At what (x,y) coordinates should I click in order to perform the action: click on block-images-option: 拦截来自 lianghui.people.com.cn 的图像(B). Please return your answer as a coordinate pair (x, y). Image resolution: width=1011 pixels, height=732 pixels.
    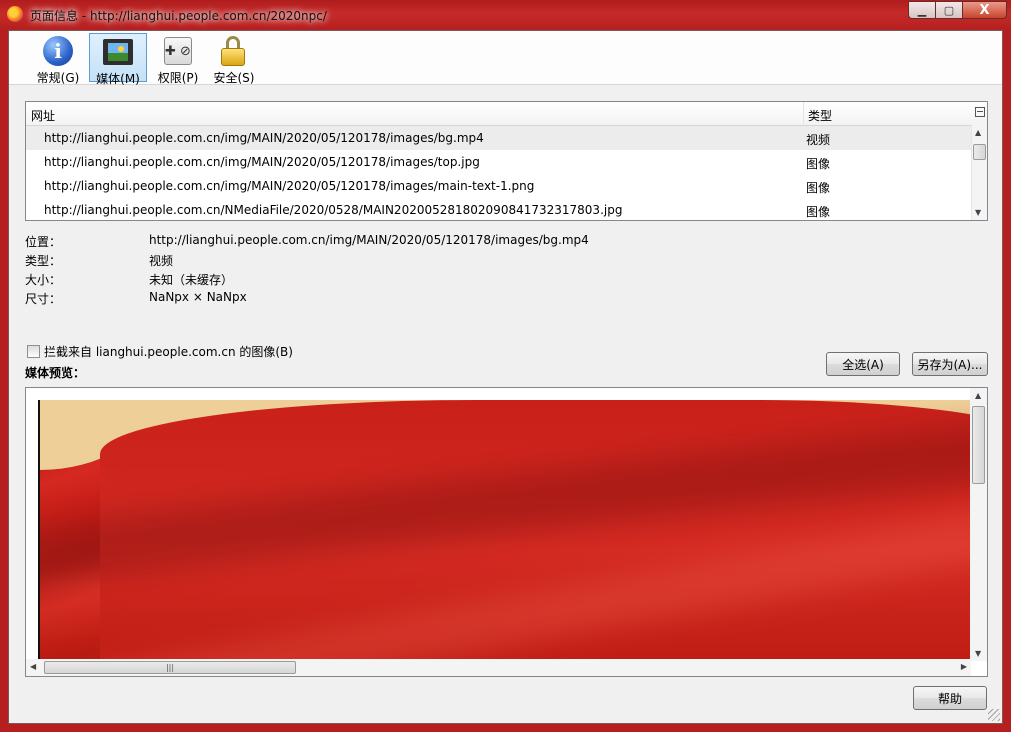
    Looking at the image, I should click on (160, 351).